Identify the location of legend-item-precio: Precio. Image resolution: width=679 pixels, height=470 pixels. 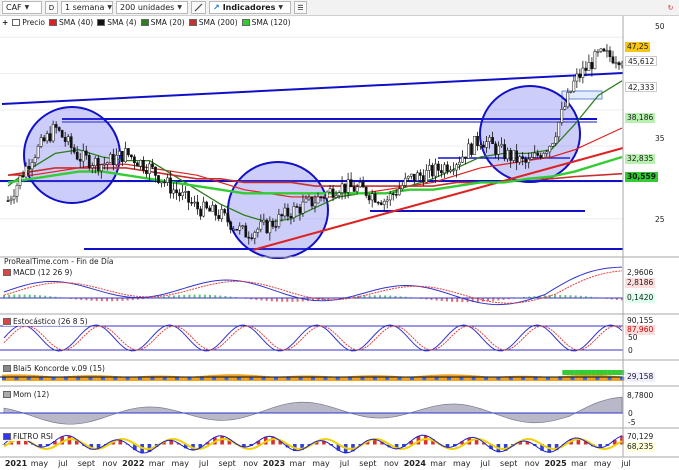
(28, 22).